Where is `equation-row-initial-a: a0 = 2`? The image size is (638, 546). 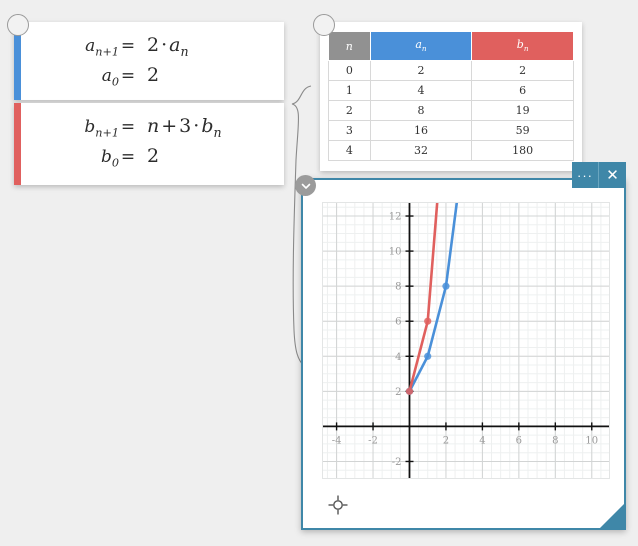 equation-row-initial-a: a0 = 2 is located at coordinates (152, 77).